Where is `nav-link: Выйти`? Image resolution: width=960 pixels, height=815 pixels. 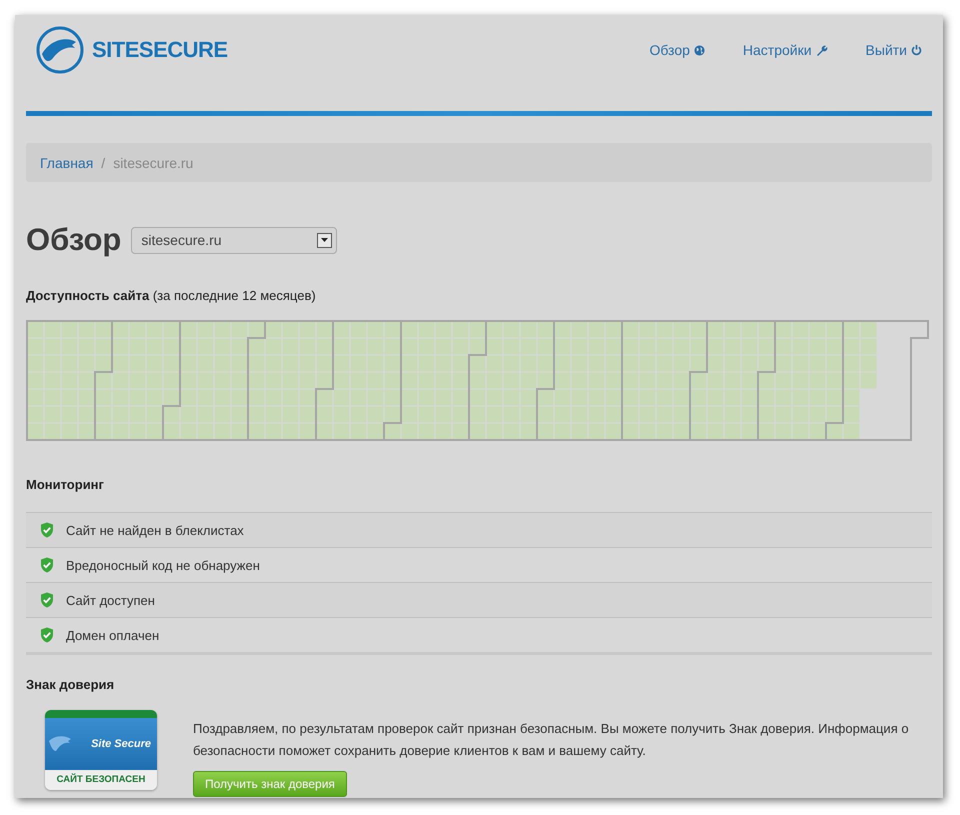
nav-link: Выйти is located at coordinates (894, 50).